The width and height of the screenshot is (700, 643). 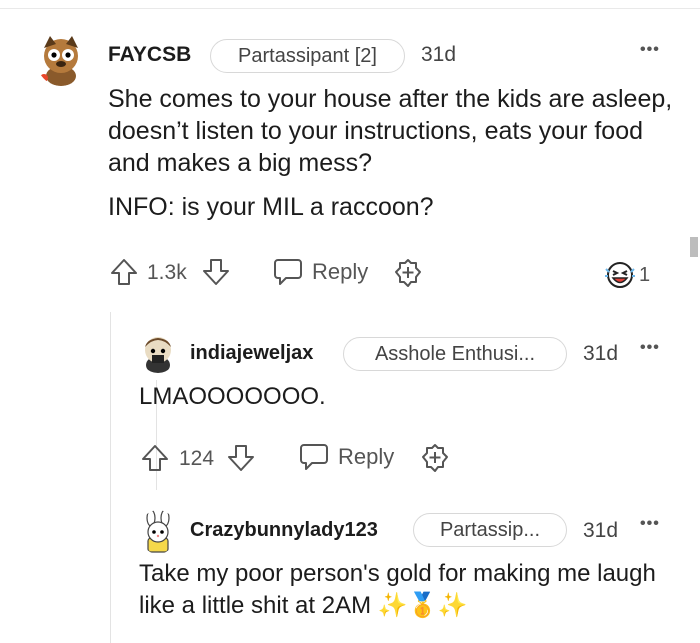 What do you see at coordinates (167, 272) in the screenshot?
I see `score: 1.3k` at bounding box center [167, 272].